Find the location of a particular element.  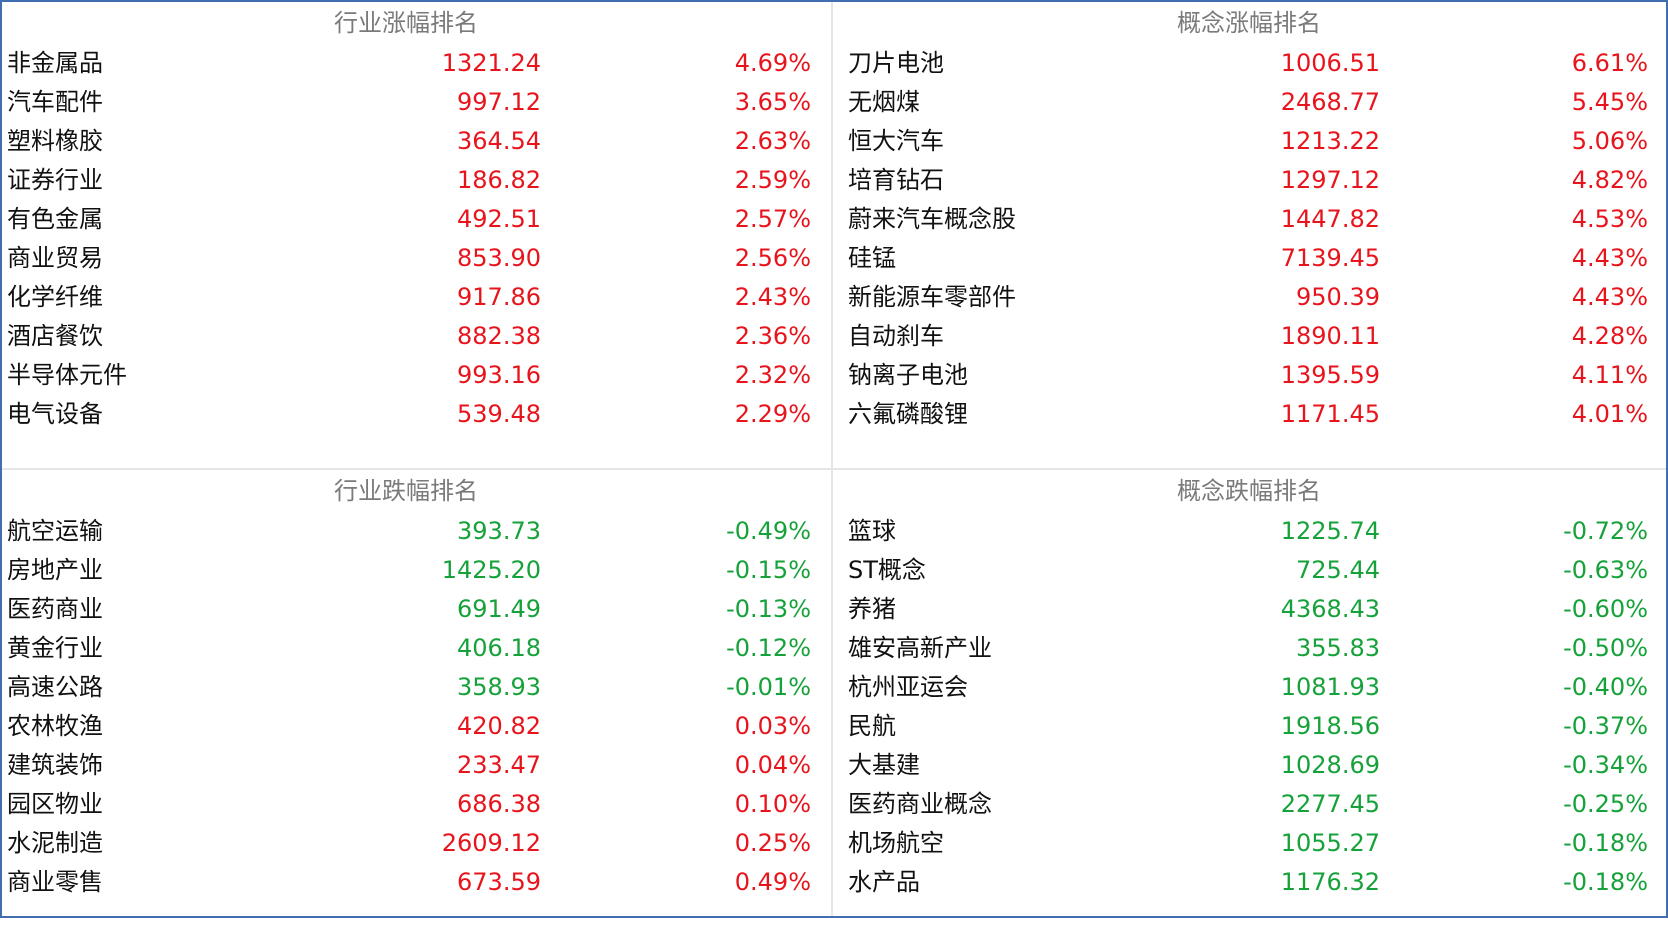

change-percent: 4.01% is located at coordinates (1609, 414).